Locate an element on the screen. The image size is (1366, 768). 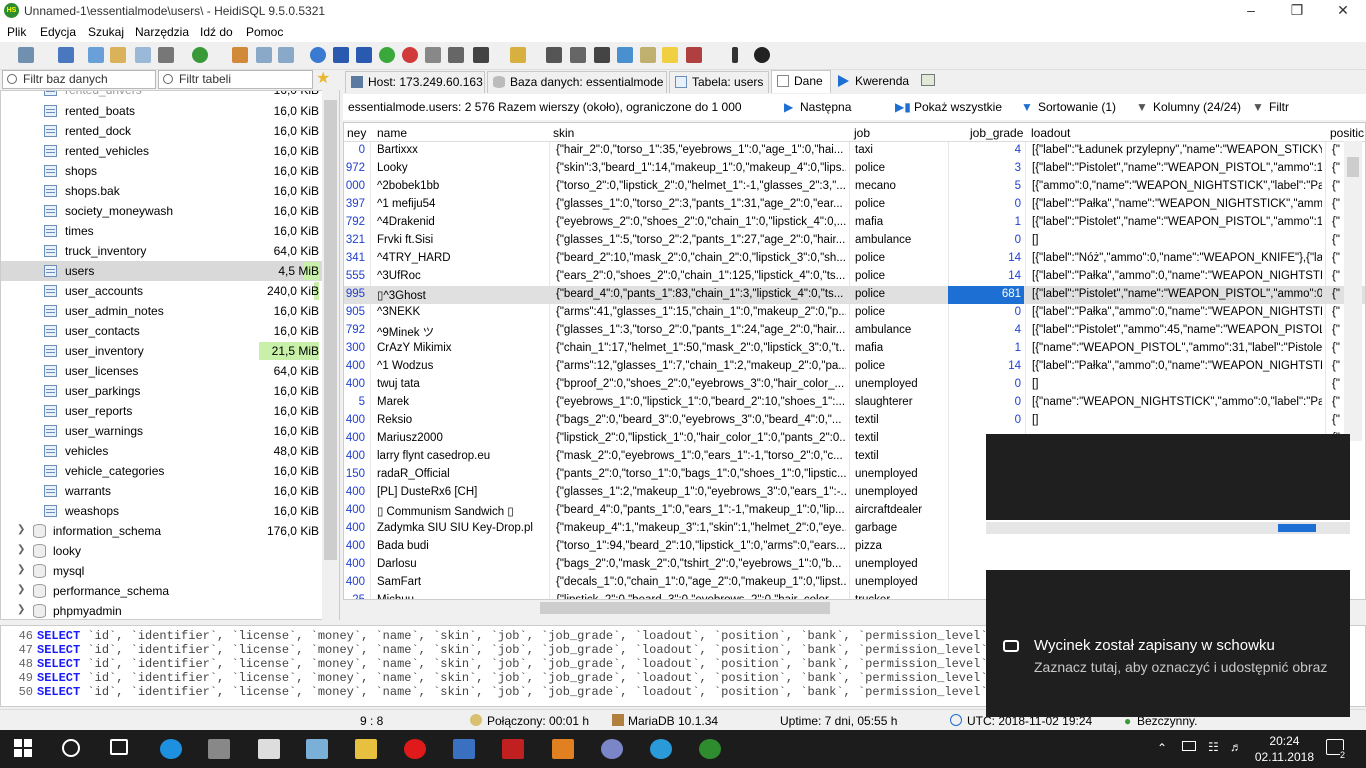
column-header-job: job is located at coordinates (862, 133).